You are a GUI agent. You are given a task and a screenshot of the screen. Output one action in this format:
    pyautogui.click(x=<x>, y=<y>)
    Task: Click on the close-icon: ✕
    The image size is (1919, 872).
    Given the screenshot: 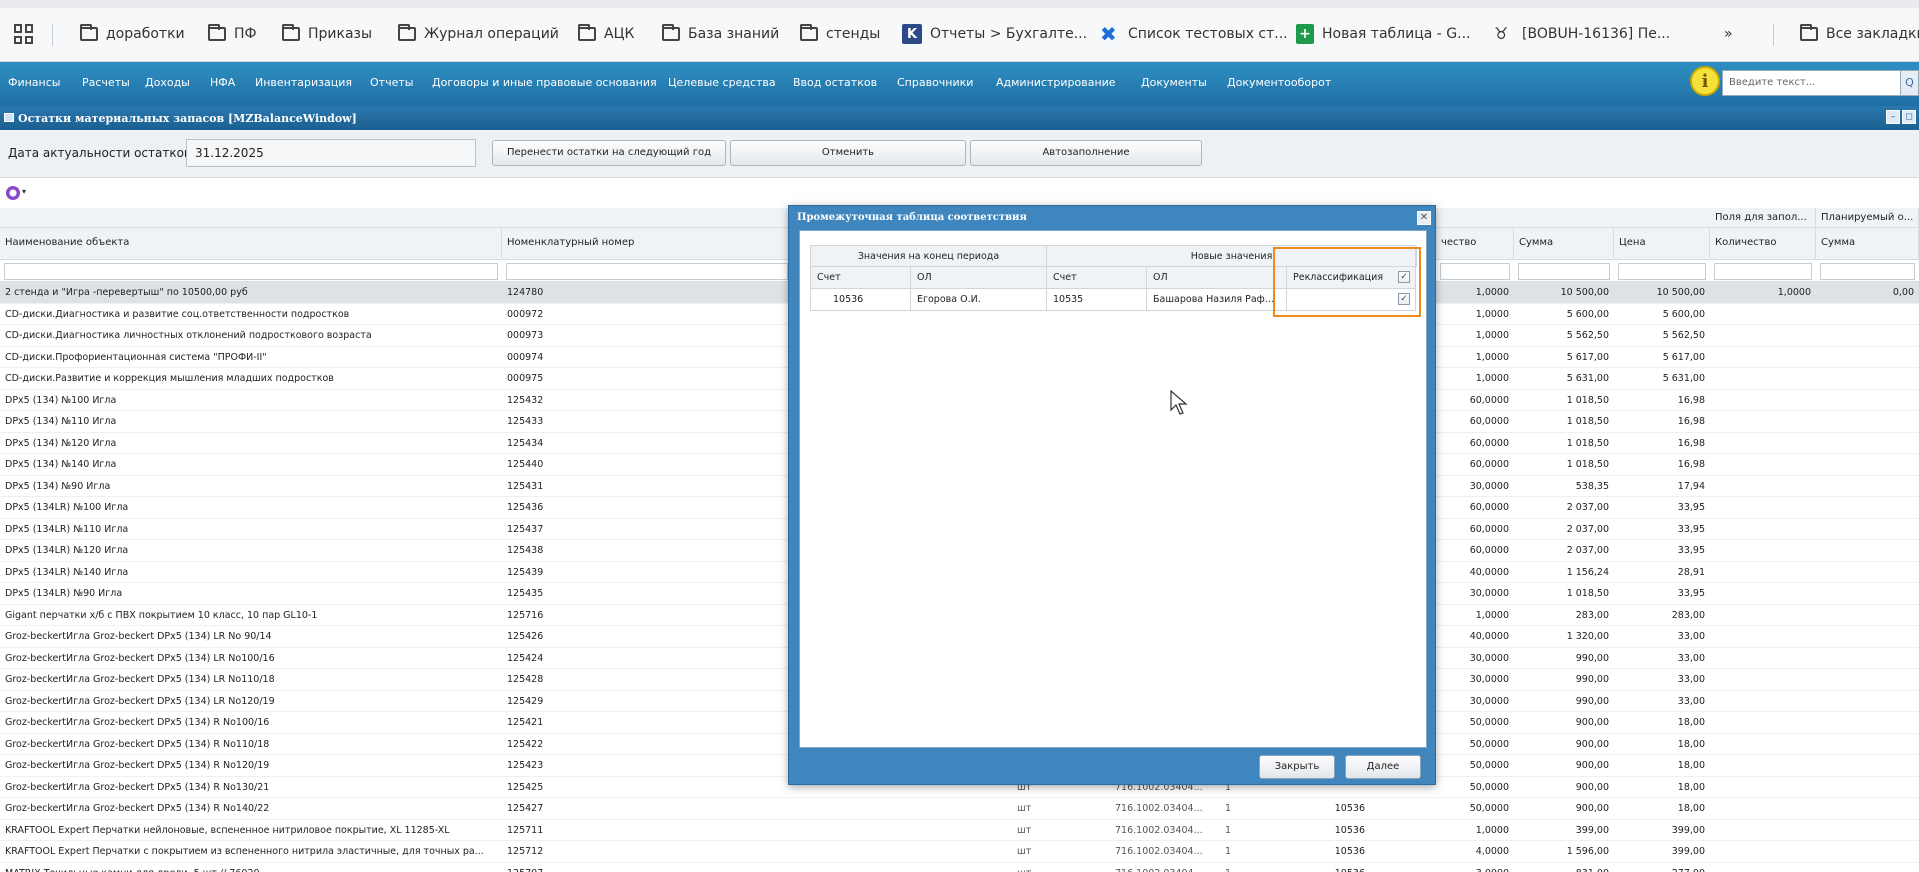 What is the action you would take?
    pyautogui.click(x=1424, y=218)
    